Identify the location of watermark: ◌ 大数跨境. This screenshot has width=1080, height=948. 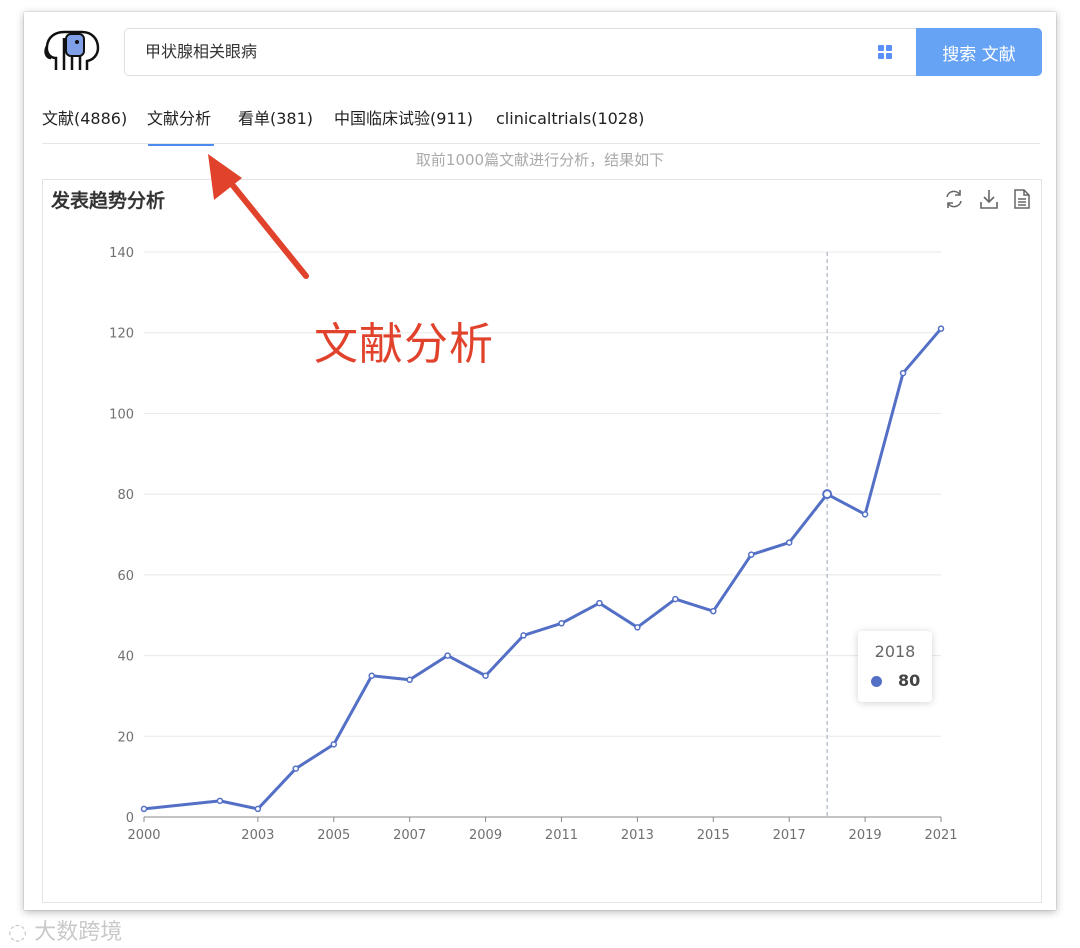
(65, 930).